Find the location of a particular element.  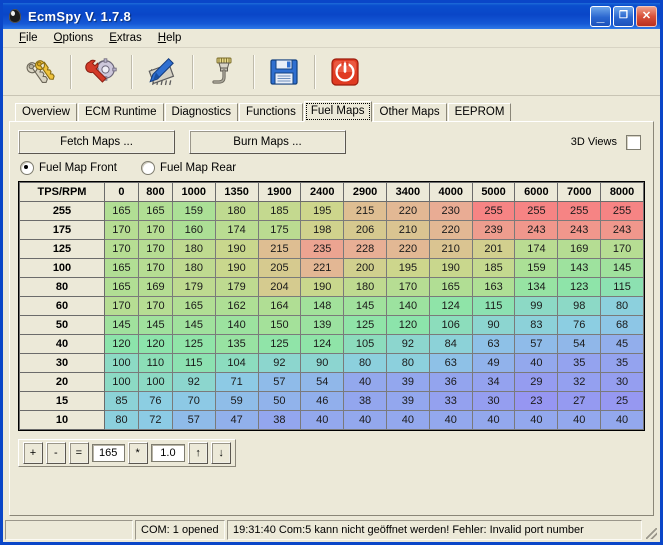

grid-cell-60-8000: 80 is located at coordinates (622, 306).